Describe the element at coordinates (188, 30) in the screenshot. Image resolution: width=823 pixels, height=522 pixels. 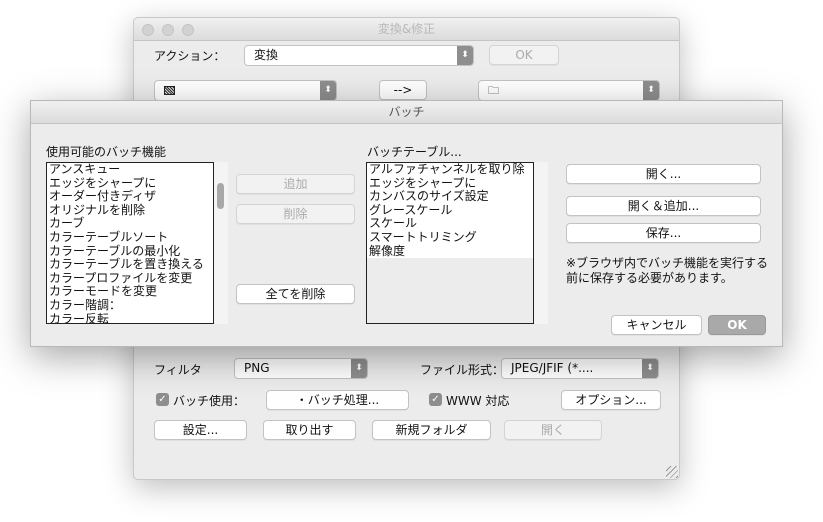
I see `zoom-button` at that location.